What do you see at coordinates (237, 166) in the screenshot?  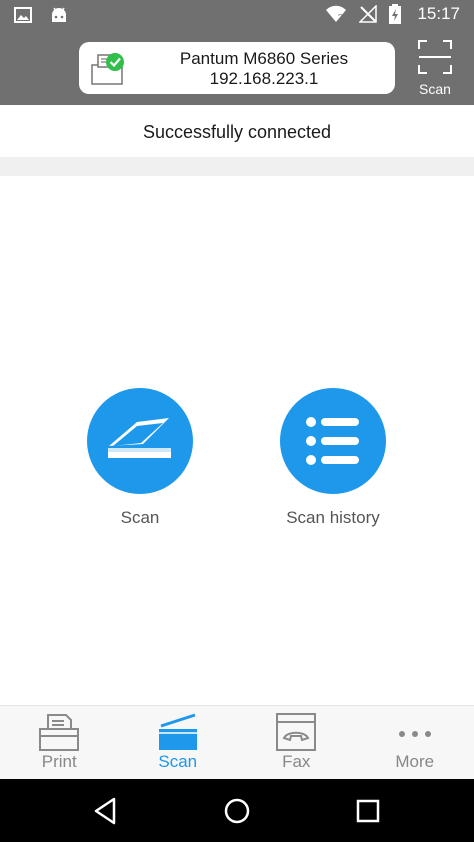 I see `divider` at bounding box center [237, 166].